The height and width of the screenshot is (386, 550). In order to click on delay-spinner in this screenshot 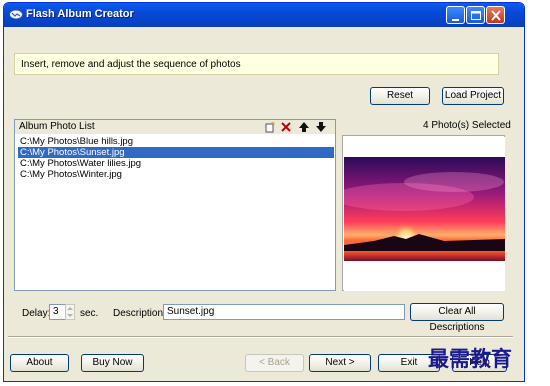, I will do `click(70, 312)`.